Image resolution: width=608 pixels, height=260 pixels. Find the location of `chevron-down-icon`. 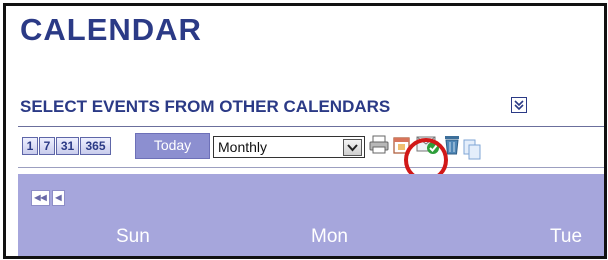

chevron-down-icon is located at coordinates (352, 148).